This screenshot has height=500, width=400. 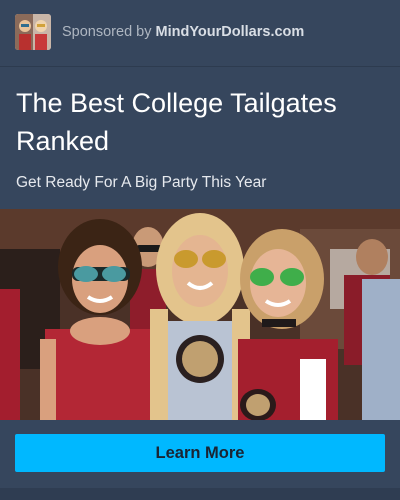 I want to click on sponsor-prefix: Sponsored by, so click(x=107, y=32).